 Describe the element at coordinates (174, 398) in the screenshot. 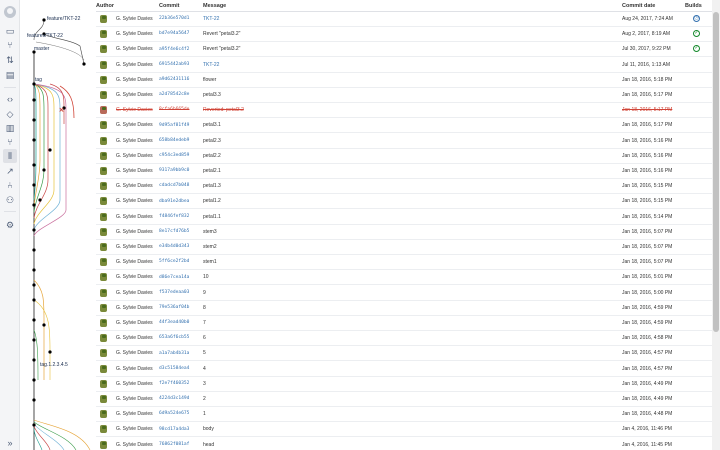

I see `commit-hash-link: 4224d3c149d` at that location.